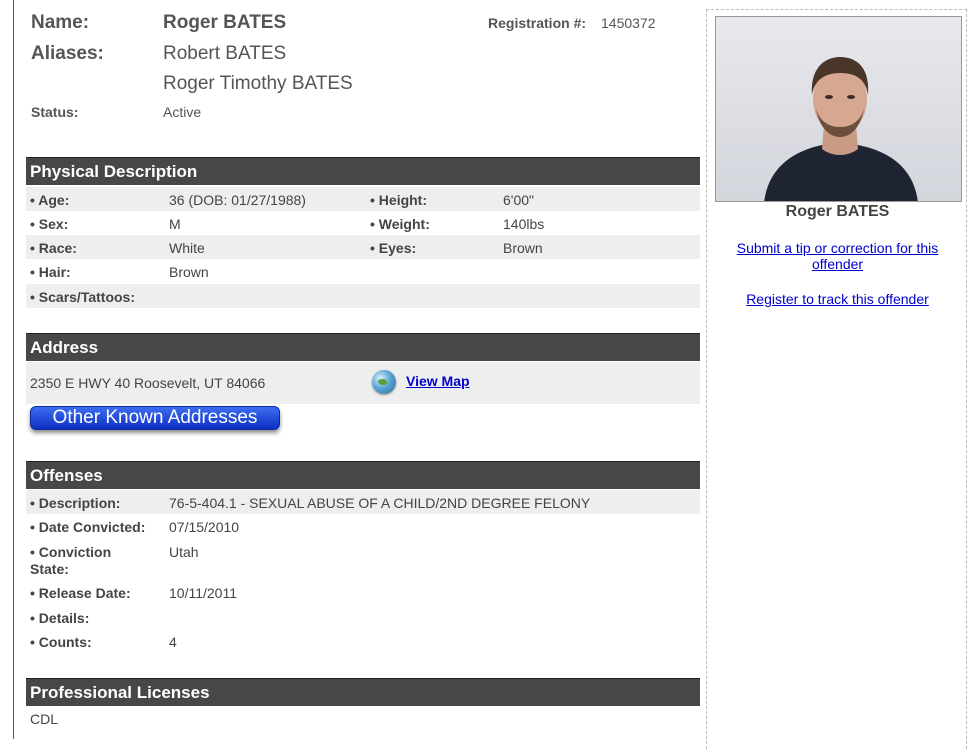 Image resolution: width=980 pixels, height=749 pixels. What do you see at coordinates (60, 618) in the screenshot?
I see `details-label: • Details:` at bounding box center [60, 618].